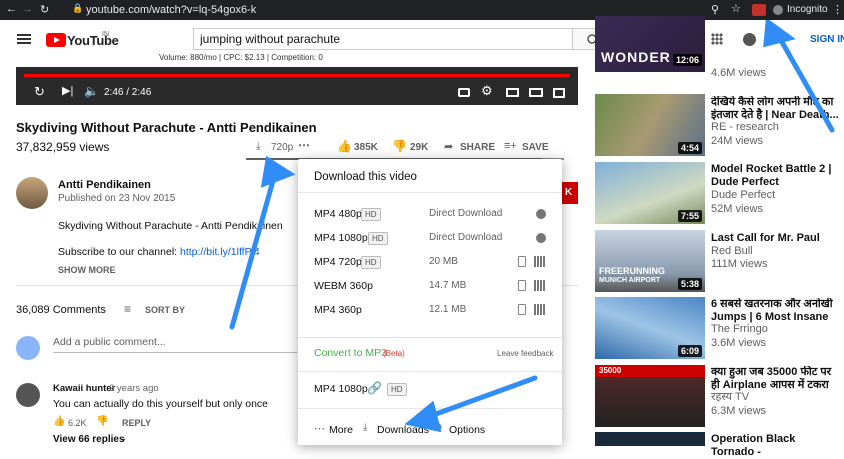  I want to click on arrow-downloads, so click(480, 398).